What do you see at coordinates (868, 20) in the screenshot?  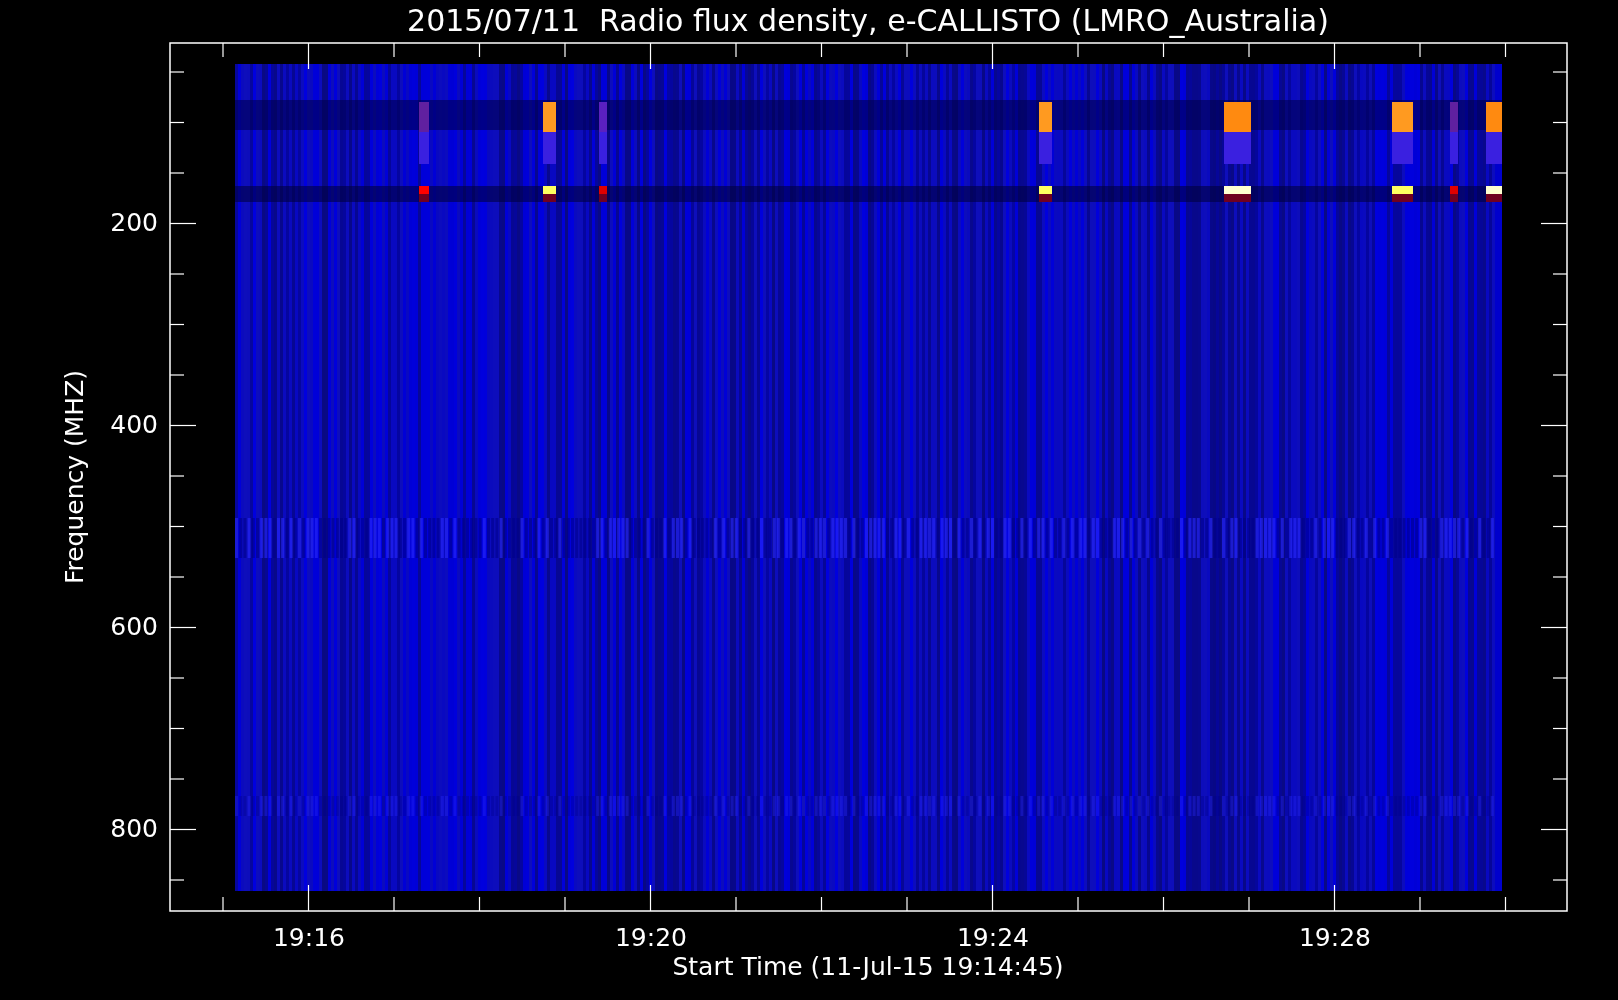 I see `chart-title: 2015/07/11 Radio flux density, e-CALLISTO (LMRO_Australia)` at bounding box center [868, 20].